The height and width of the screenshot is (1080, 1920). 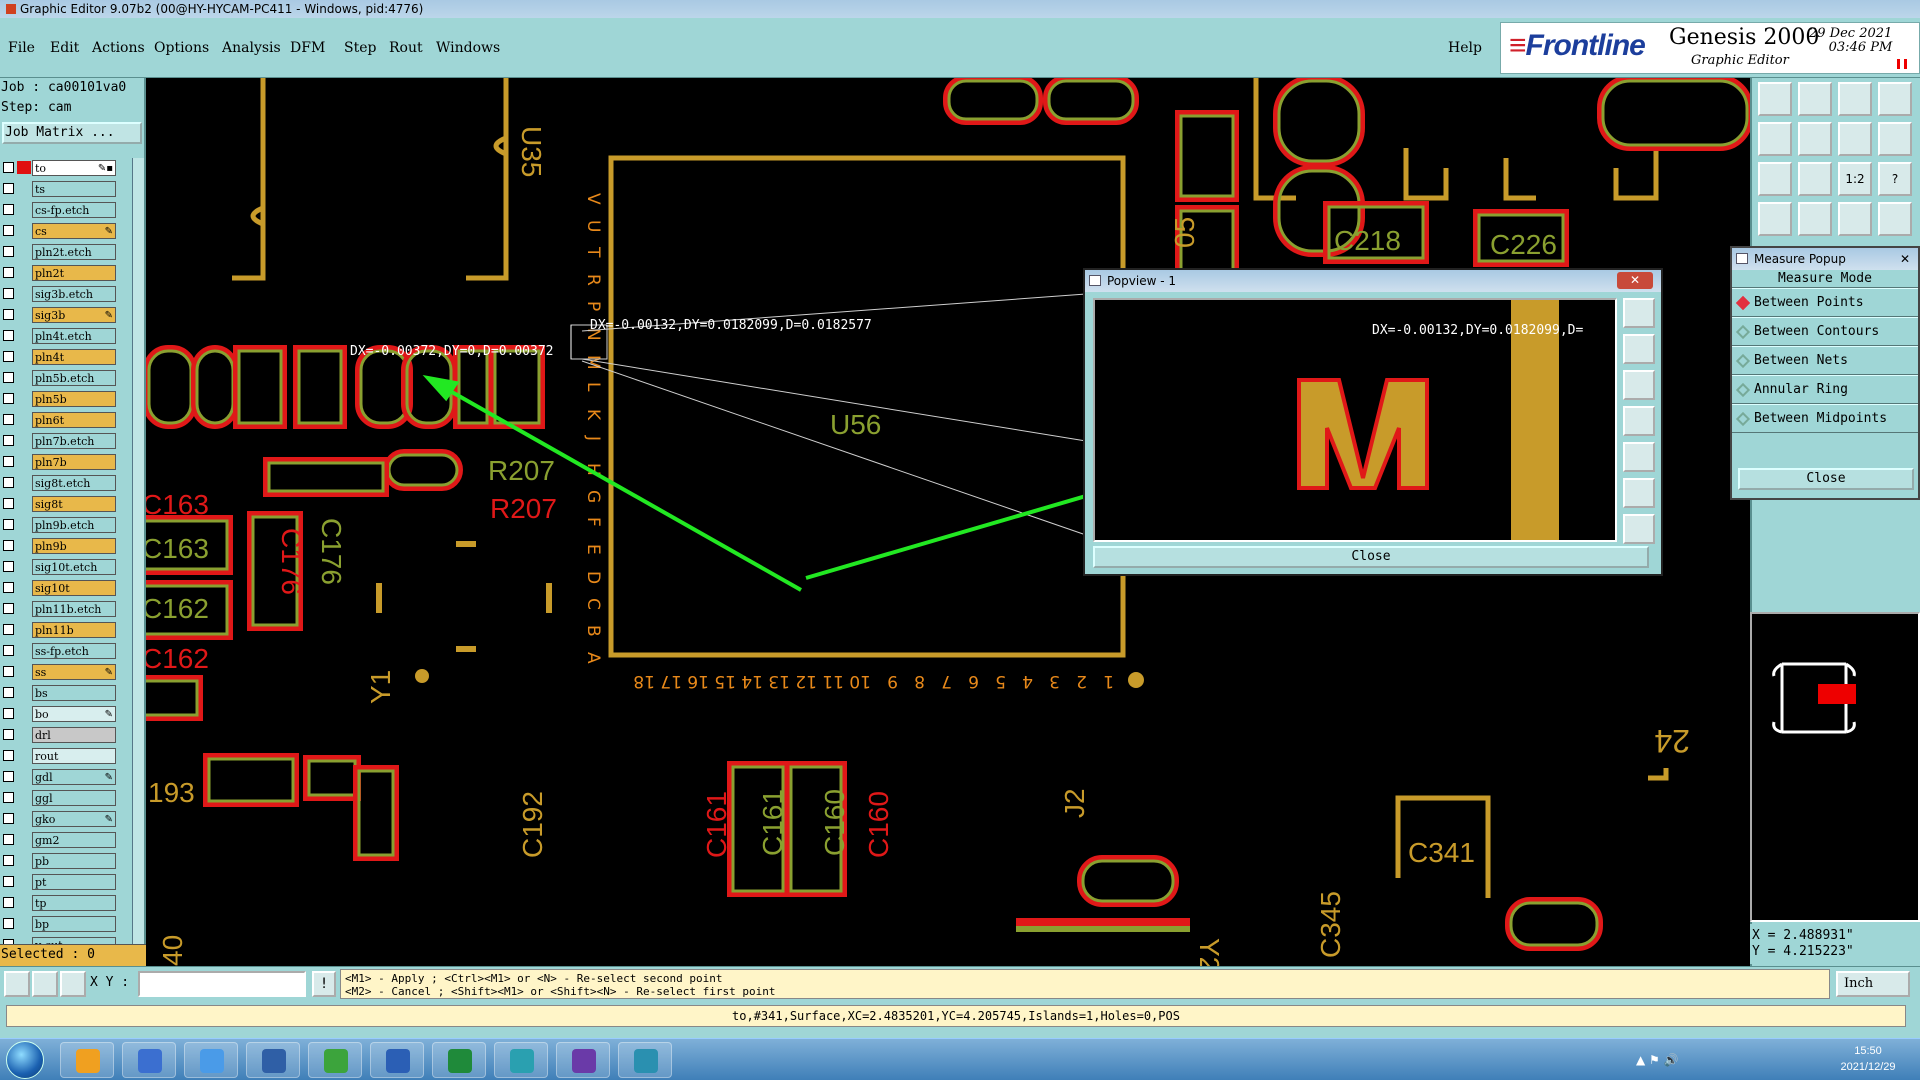 What do you see at coordinates (66, 756) in the screenshot?
I see `layer-row-rout: rout` at bounding box center [66, 756].